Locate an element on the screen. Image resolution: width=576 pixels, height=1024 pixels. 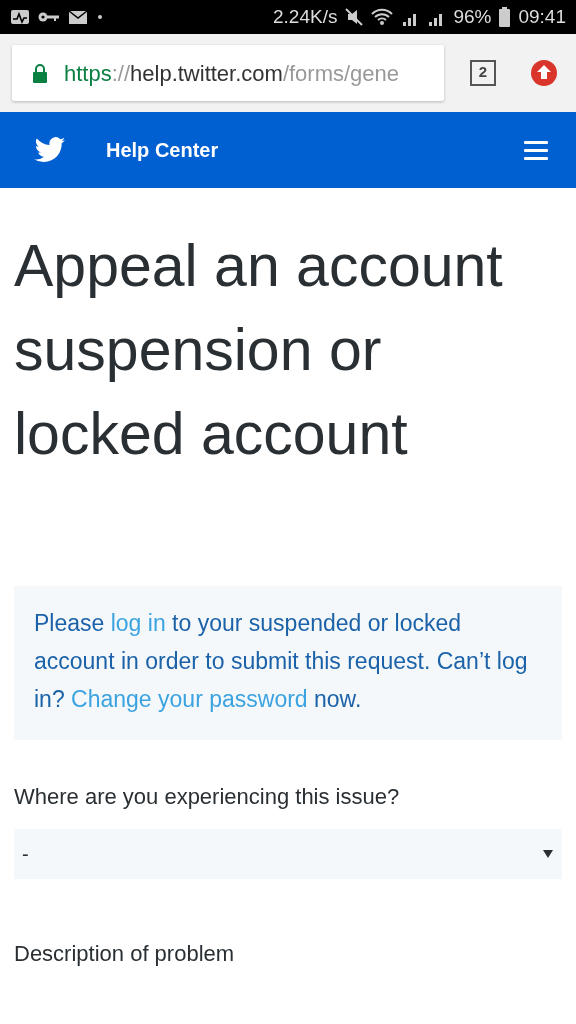
clock: 09:41 is located at coordinates (542, 16).